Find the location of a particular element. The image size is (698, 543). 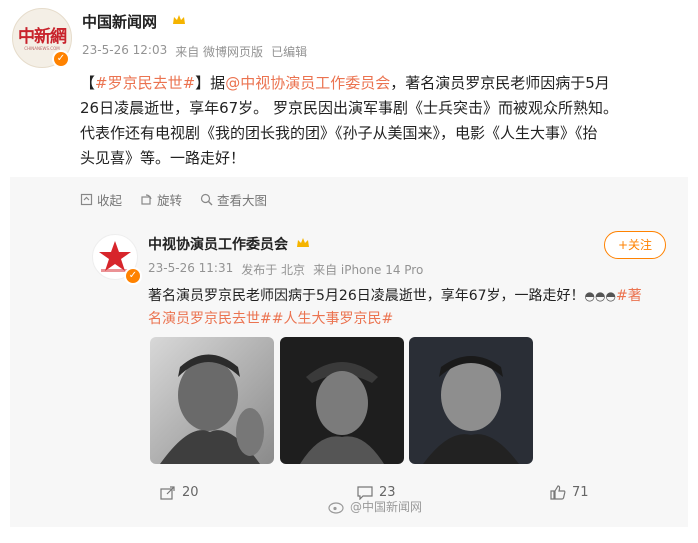

collapse-icon is located at coordinates (86, 199).